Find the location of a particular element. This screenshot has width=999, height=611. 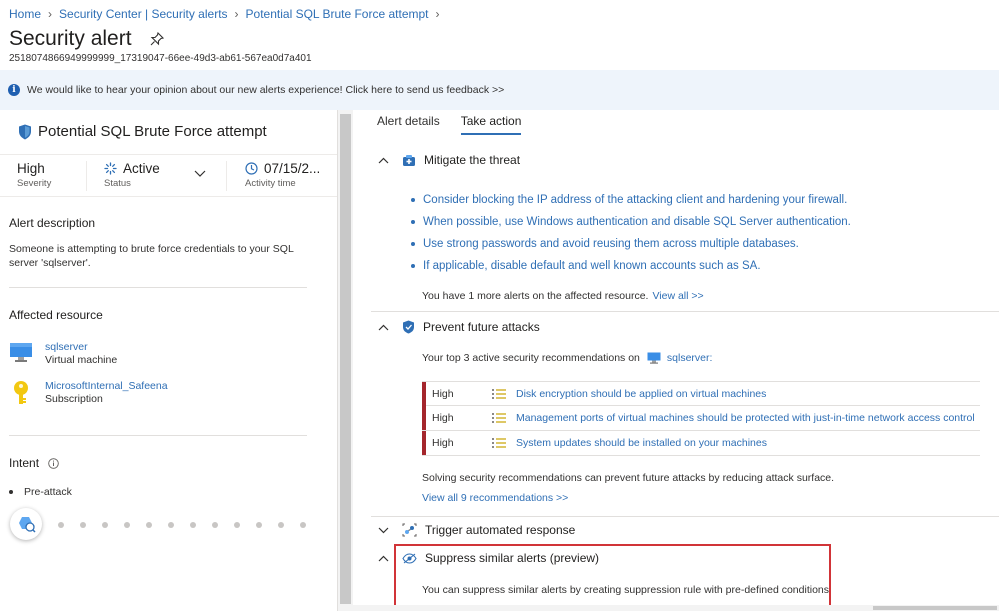

intent-value: Pre-attack is located at coordinates (48, 492).